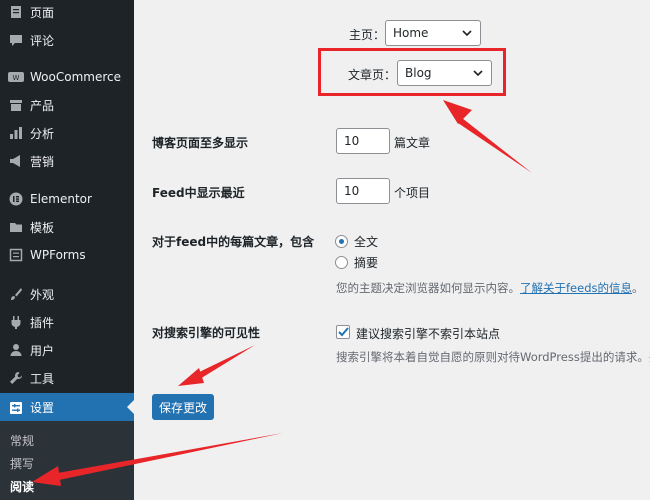 This screenshot has width=650, height=500. Describe the element at coordinates (16, 161) in the screenshot. I see `megaphone-icon` at that location.